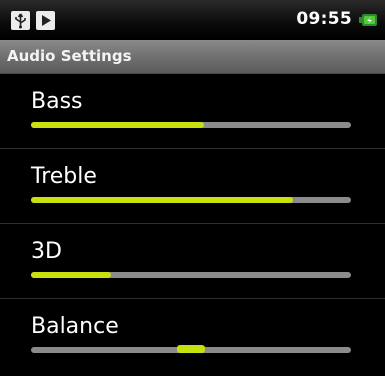 This screenshot has height=376, width=385. I want to click on page-title: Audio Settings, so click(69, 56).